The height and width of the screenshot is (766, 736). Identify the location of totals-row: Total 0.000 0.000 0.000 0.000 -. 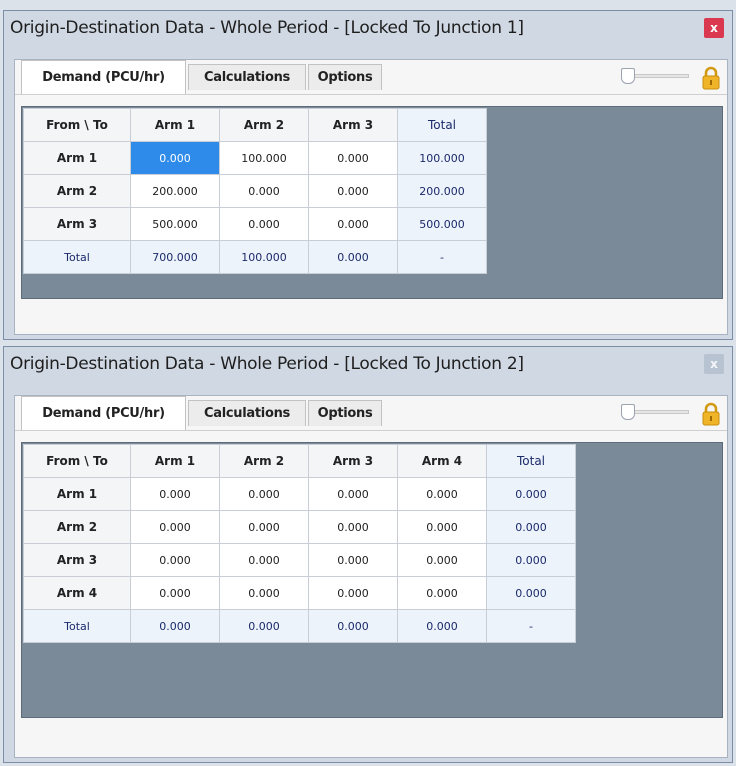
(299, 626).